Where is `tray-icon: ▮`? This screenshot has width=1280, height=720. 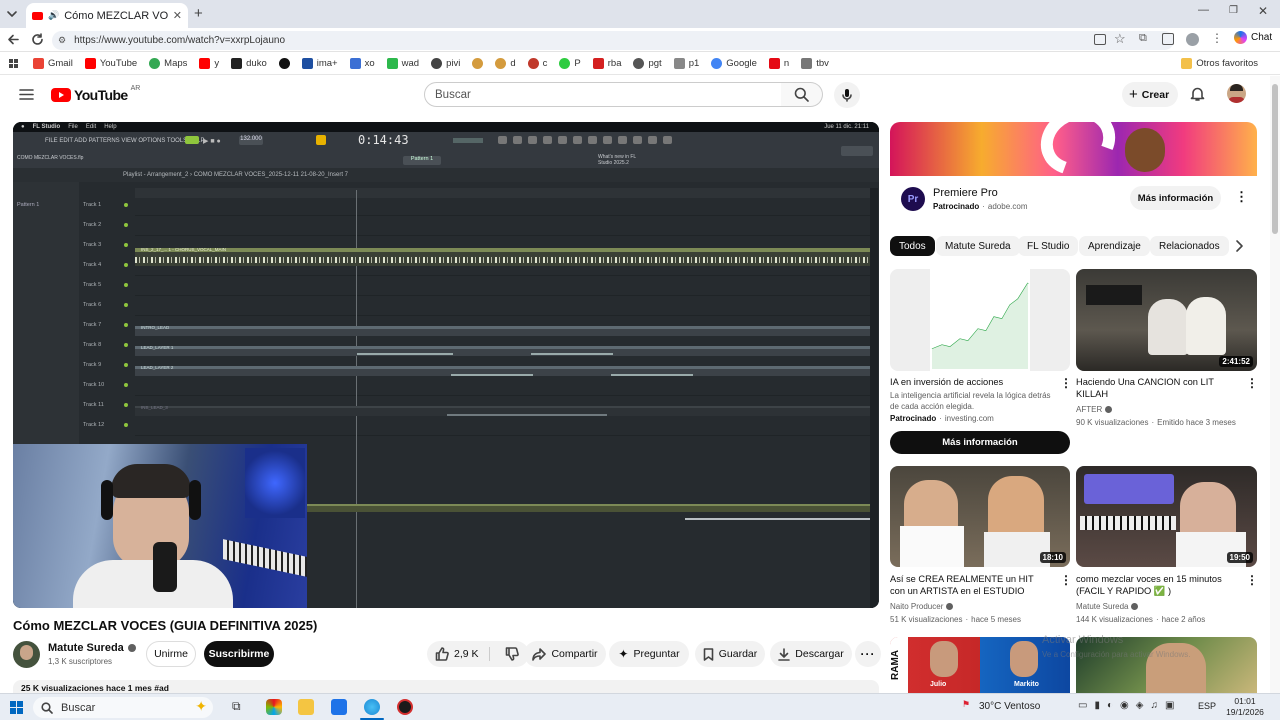
tray-icon: ▮ is located at coordinates (1097, 705).